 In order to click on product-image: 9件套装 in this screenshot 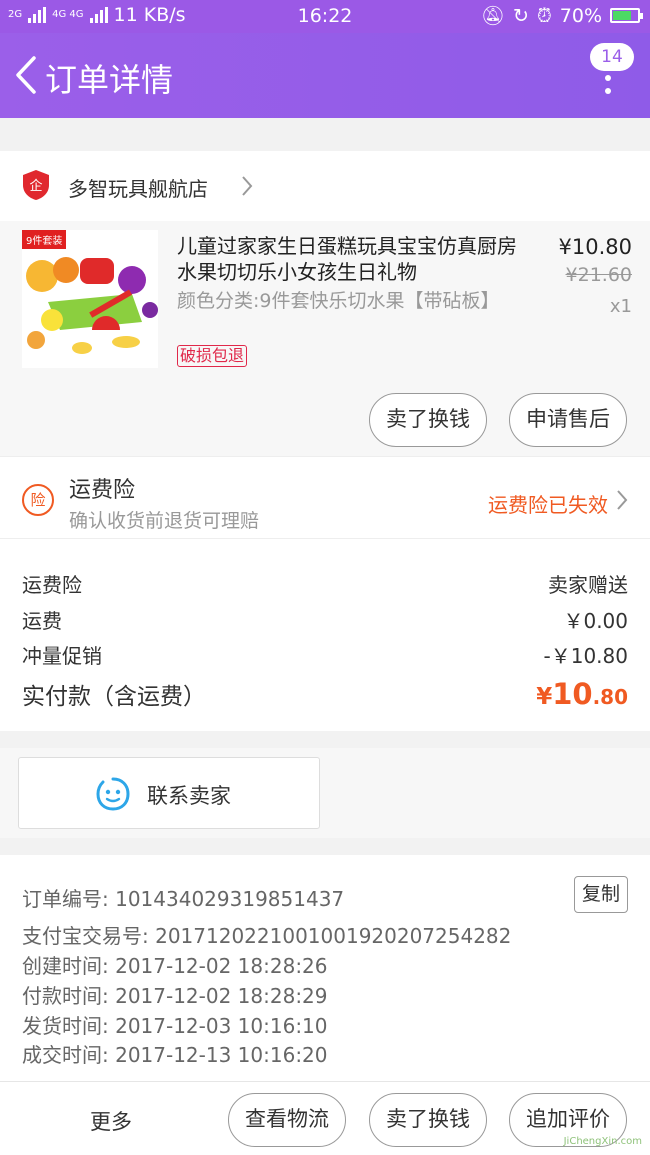, I will do `click(90, 299)`.